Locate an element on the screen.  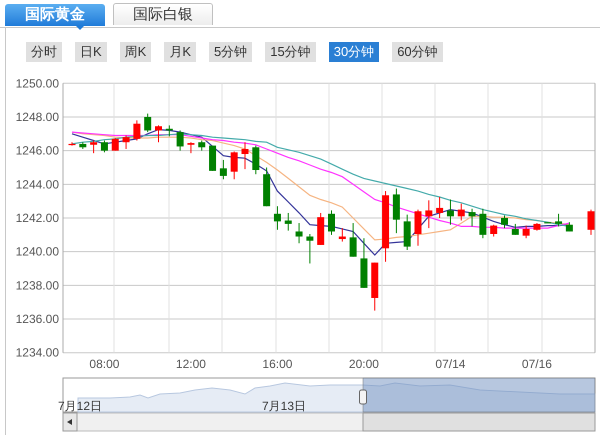
y-axis-label: 1248.00 is located at coordinates (37, 117).